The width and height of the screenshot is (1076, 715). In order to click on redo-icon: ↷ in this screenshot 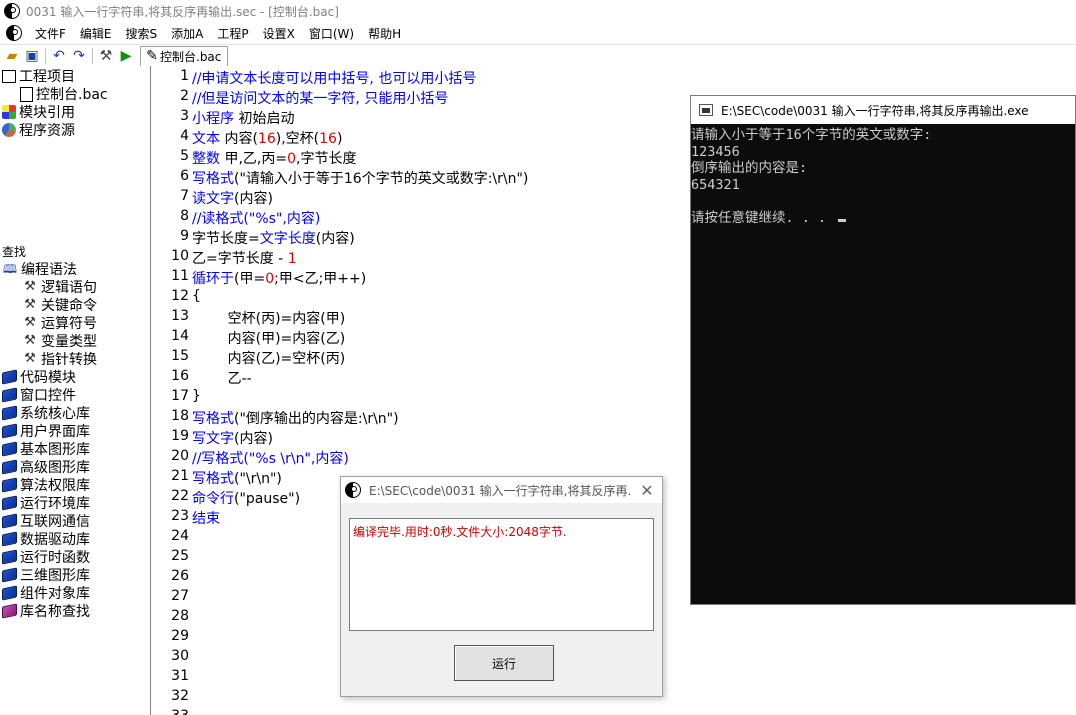, I will do `click(79, 56)`.